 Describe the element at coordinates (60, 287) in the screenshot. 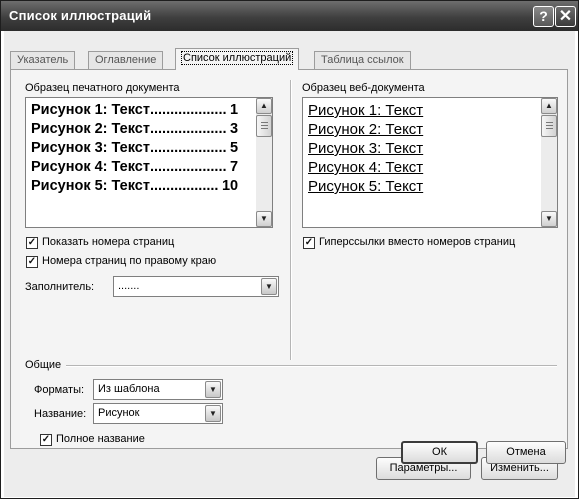

I see `leader-label: Заполнитель:` at that location.